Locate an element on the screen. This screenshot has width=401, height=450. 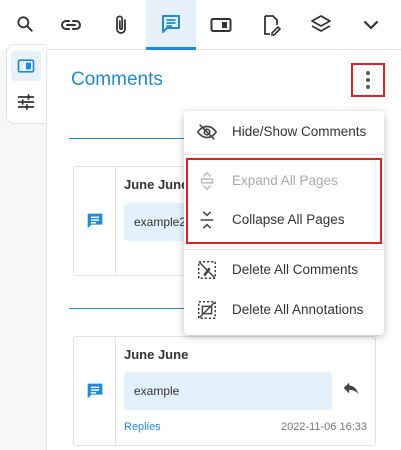
menu-item-hide-show-comments: Hide/Show Comments is located at coordinates (284, 132).